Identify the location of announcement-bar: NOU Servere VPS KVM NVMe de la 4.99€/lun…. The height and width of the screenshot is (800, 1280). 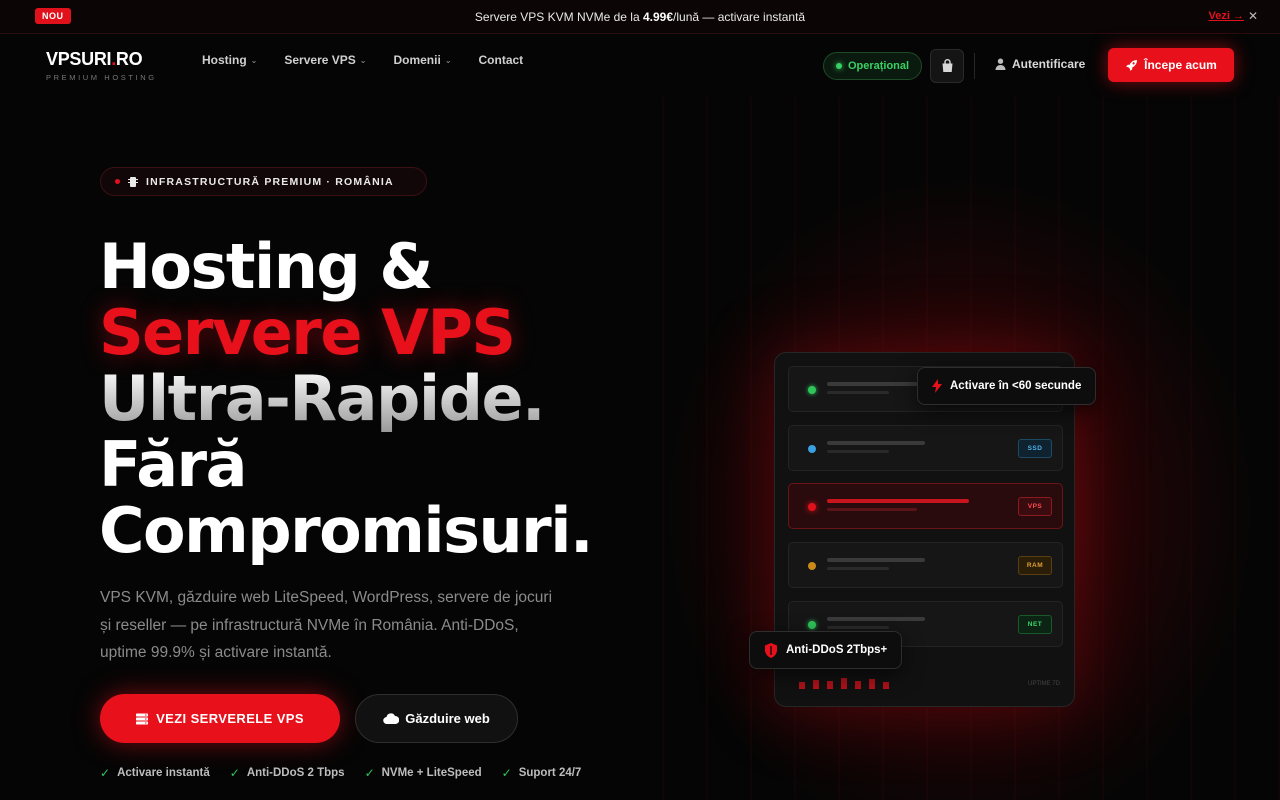
(640, 17).